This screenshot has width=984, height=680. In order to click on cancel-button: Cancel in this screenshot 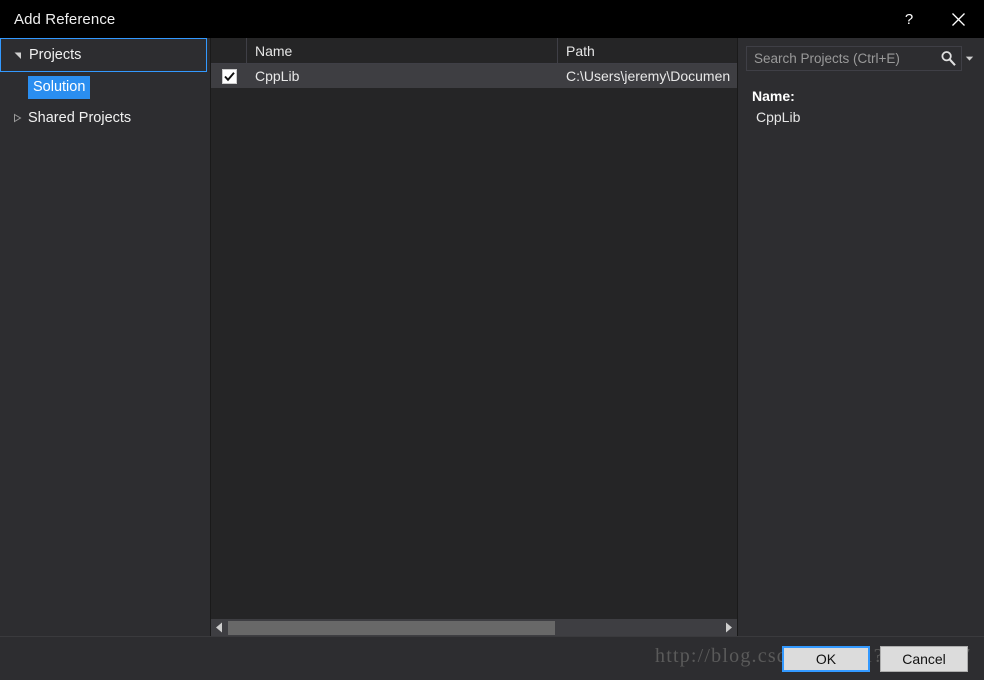, I will do `click(924, 658)`.